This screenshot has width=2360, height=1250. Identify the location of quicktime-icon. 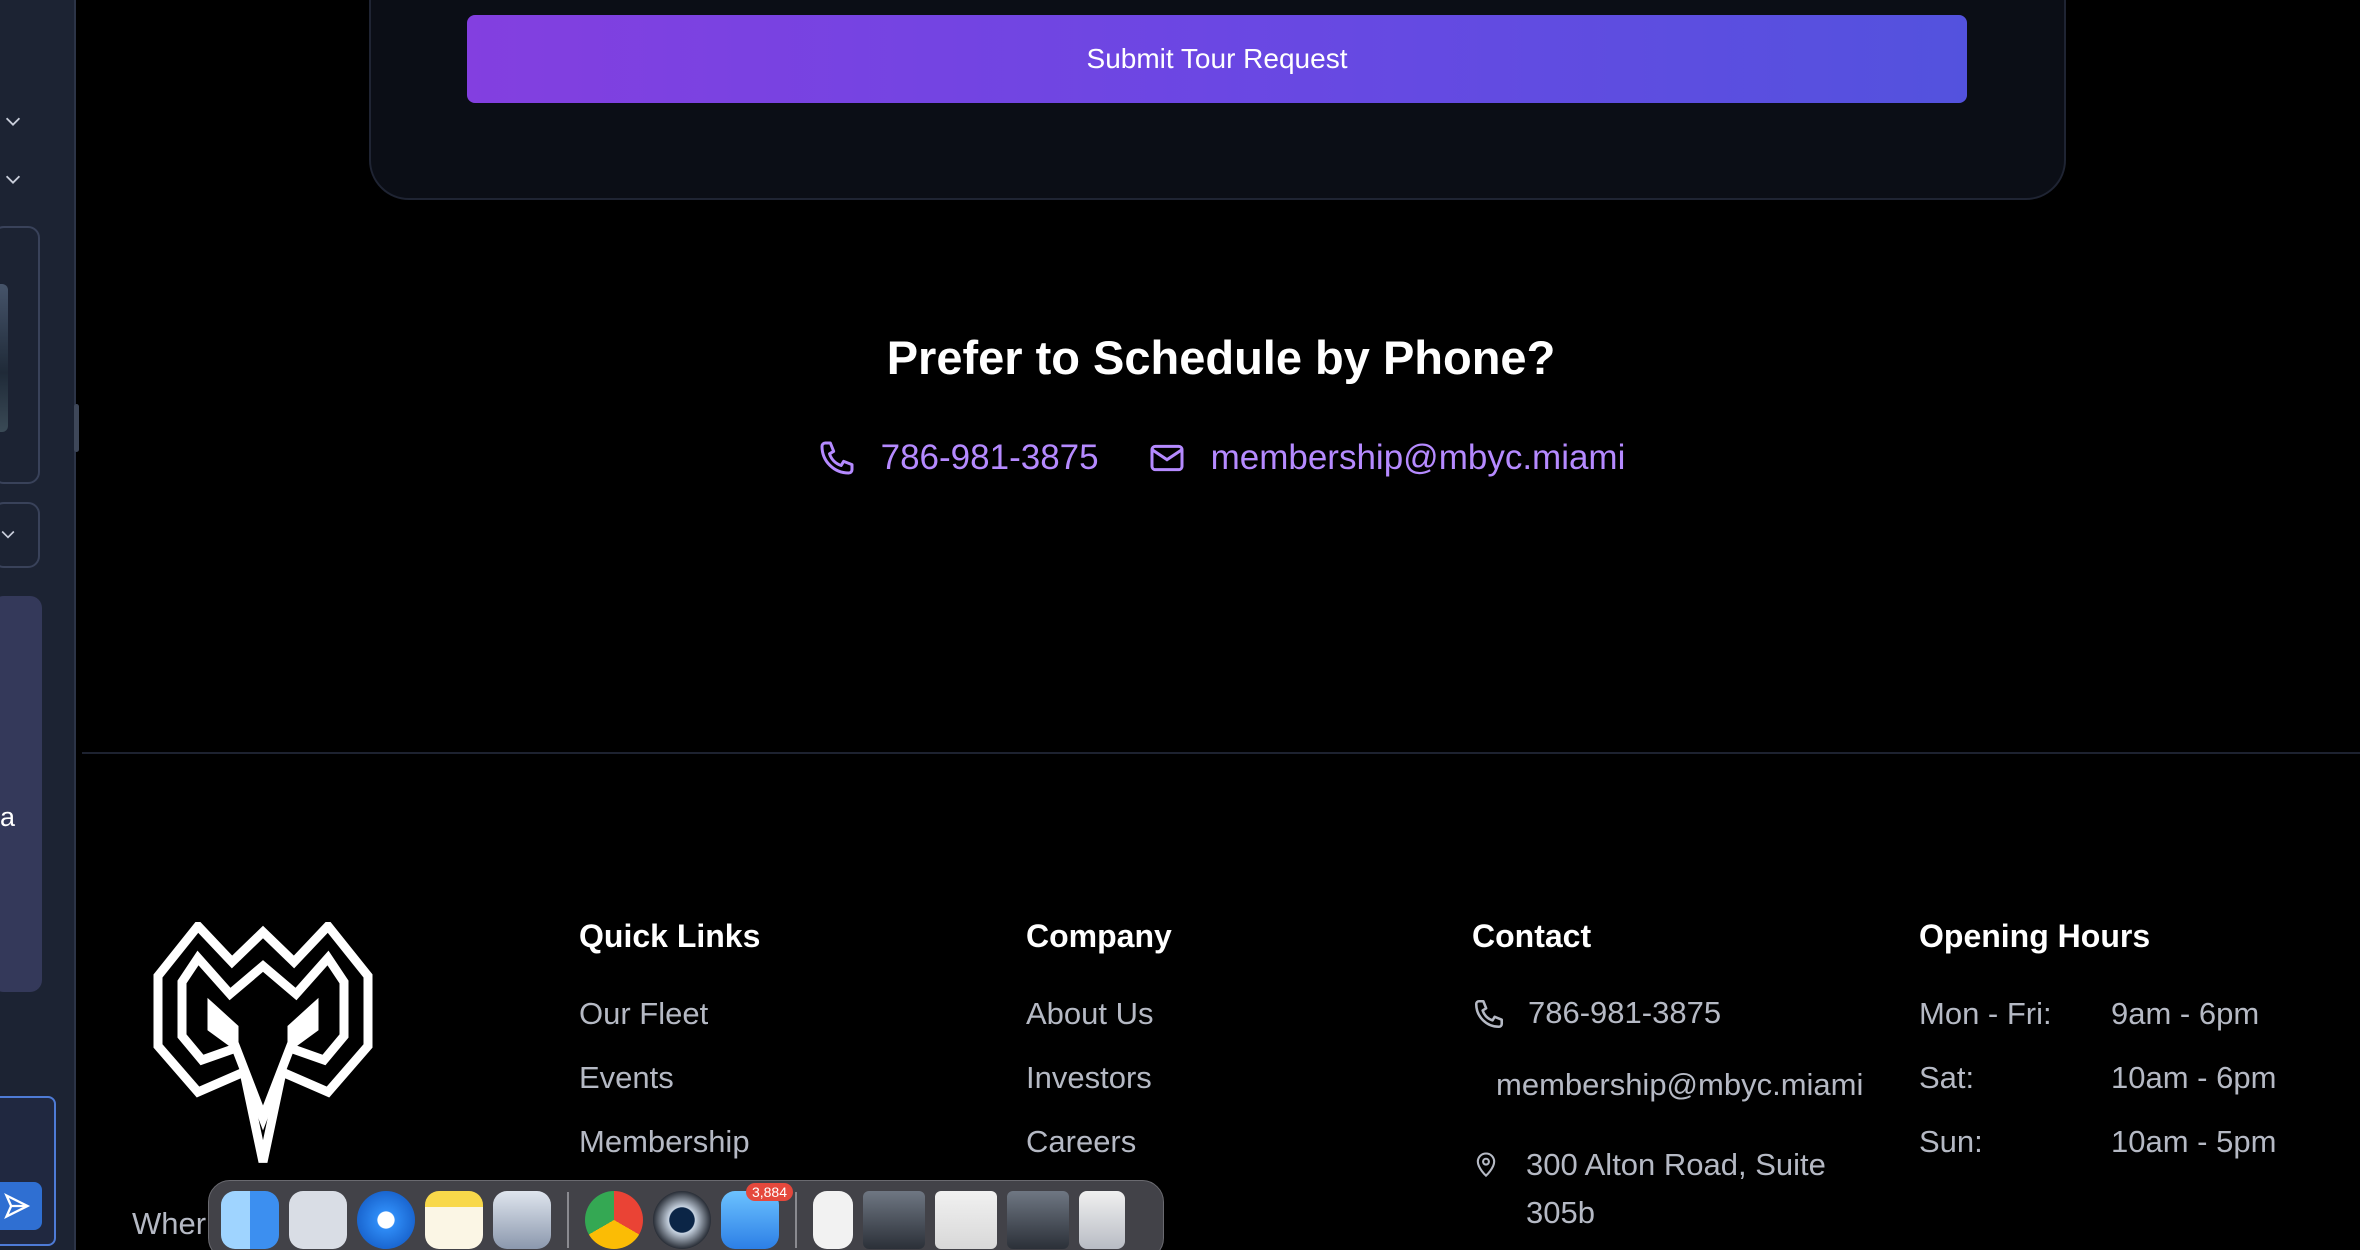
(682, 1220).